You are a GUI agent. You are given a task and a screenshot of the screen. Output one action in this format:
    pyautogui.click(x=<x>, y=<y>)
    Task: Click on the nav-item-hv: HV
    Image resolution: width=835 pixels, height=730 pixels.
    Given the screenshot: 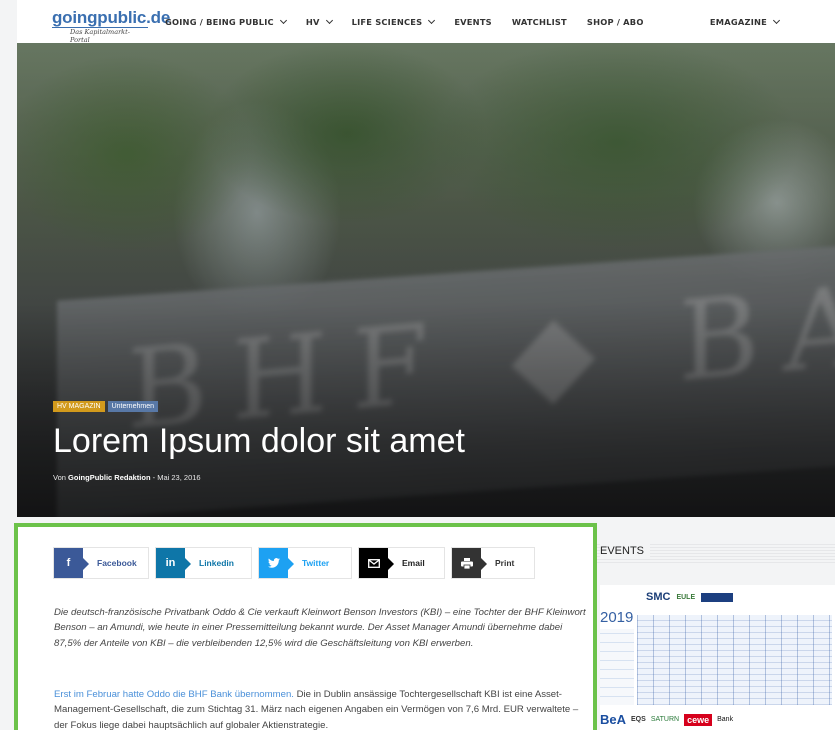 What is the action you would take?
    pyautogui.click(x=319, y=21)
    